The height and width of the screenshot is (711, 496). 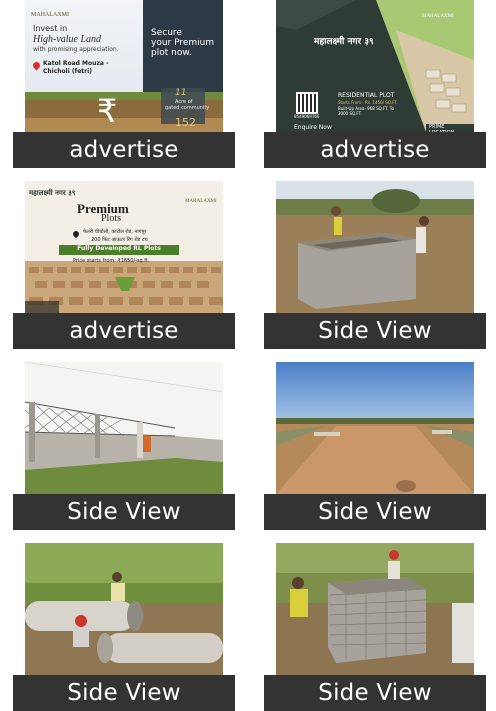 I want to click on photo-boundary-wall, so click(x=124, y=428).